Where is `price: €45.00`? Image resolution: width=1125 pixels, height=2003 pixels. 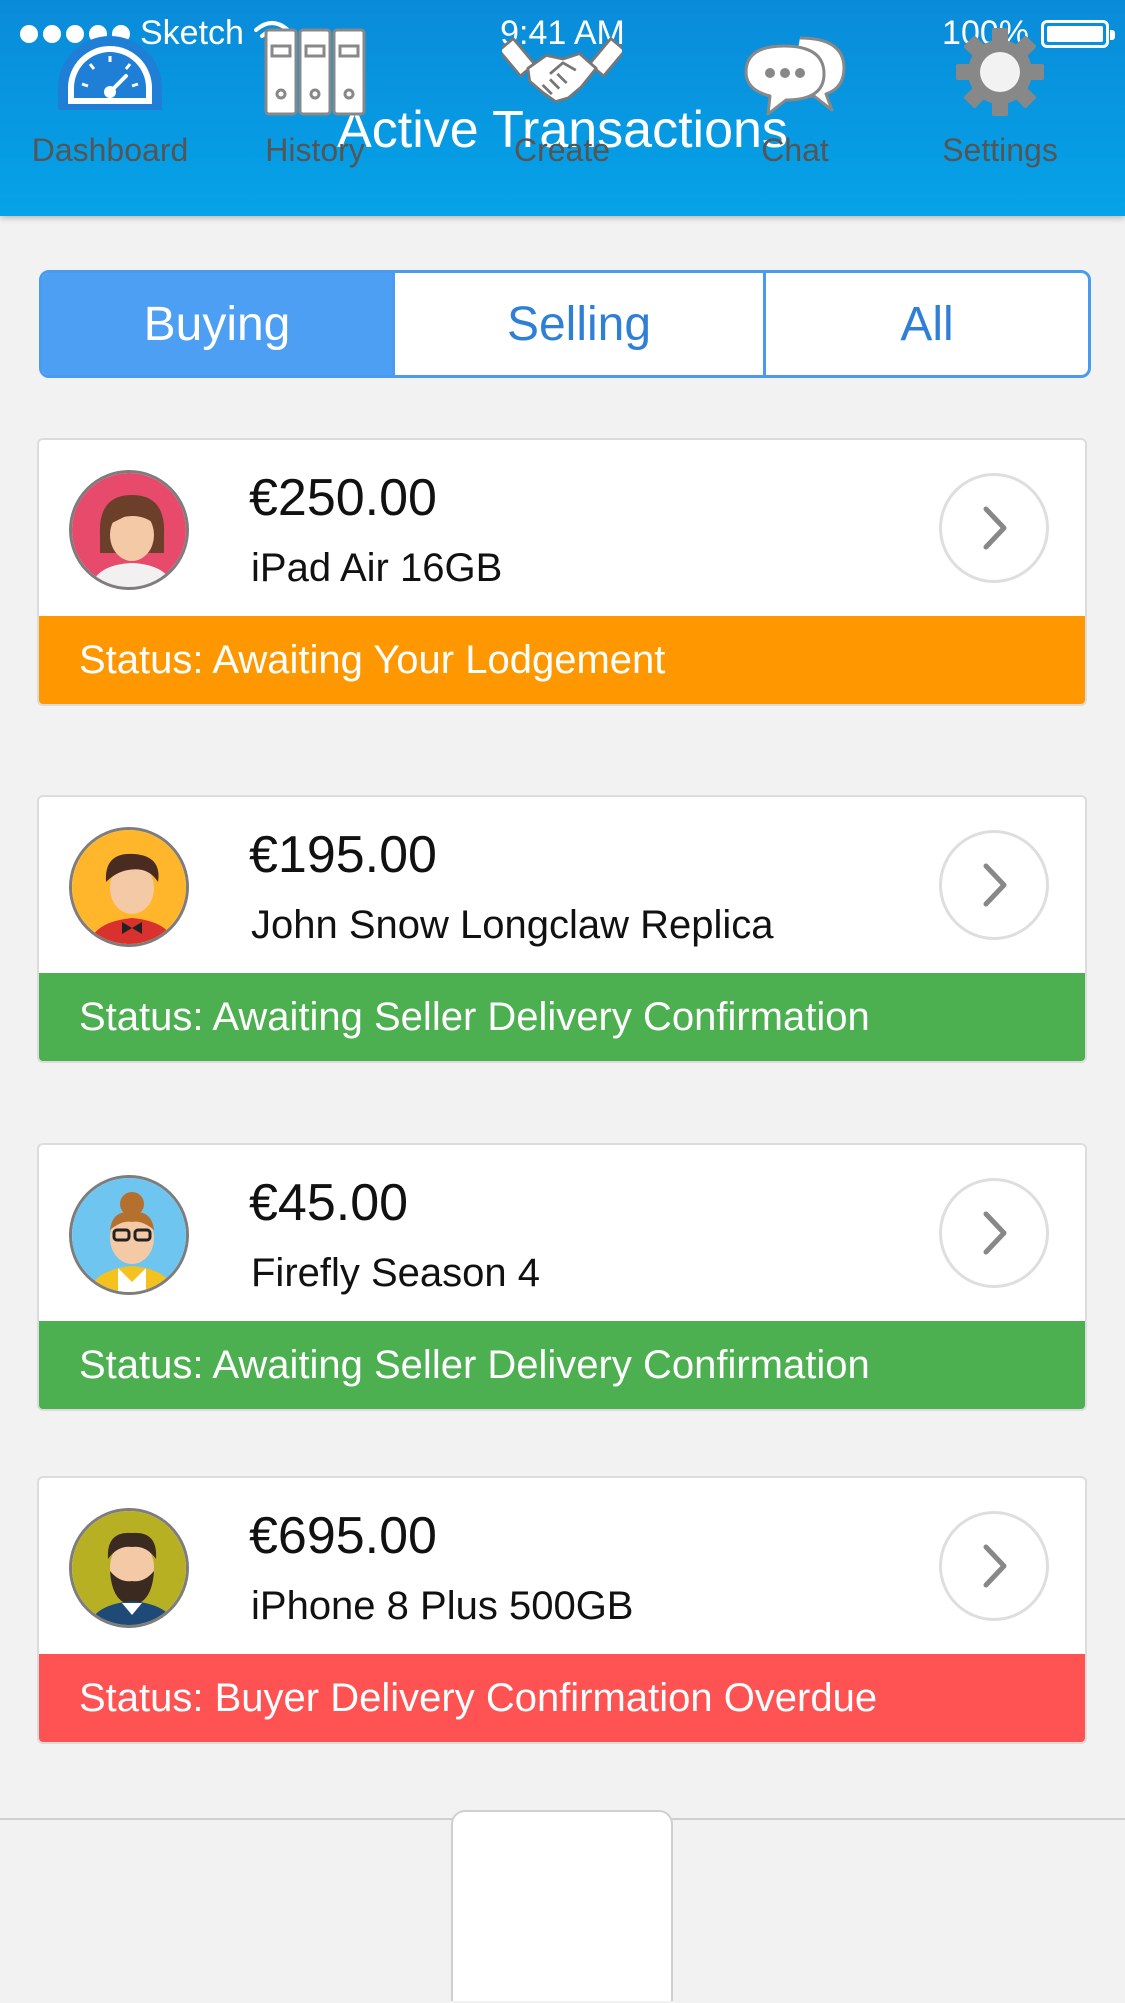
price: €45.00 is located at coordinates (329, 1203).